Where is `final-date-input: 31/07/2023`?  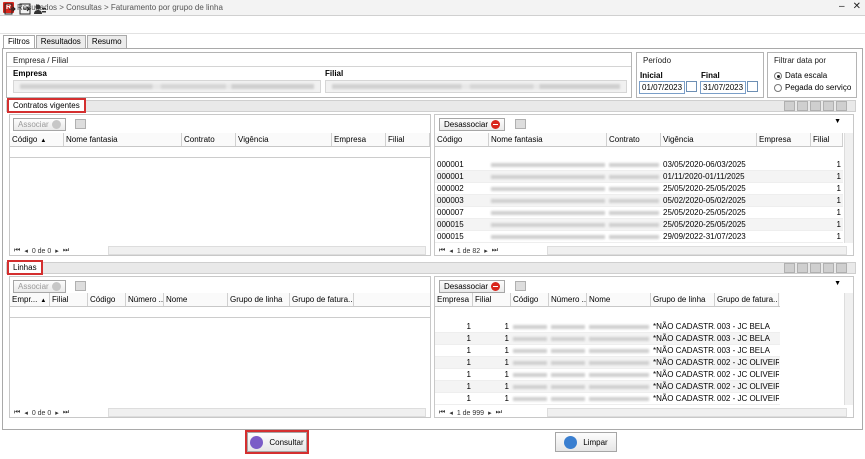 final-date-input: 31/07/2023 is located at coordinates (723, 87).